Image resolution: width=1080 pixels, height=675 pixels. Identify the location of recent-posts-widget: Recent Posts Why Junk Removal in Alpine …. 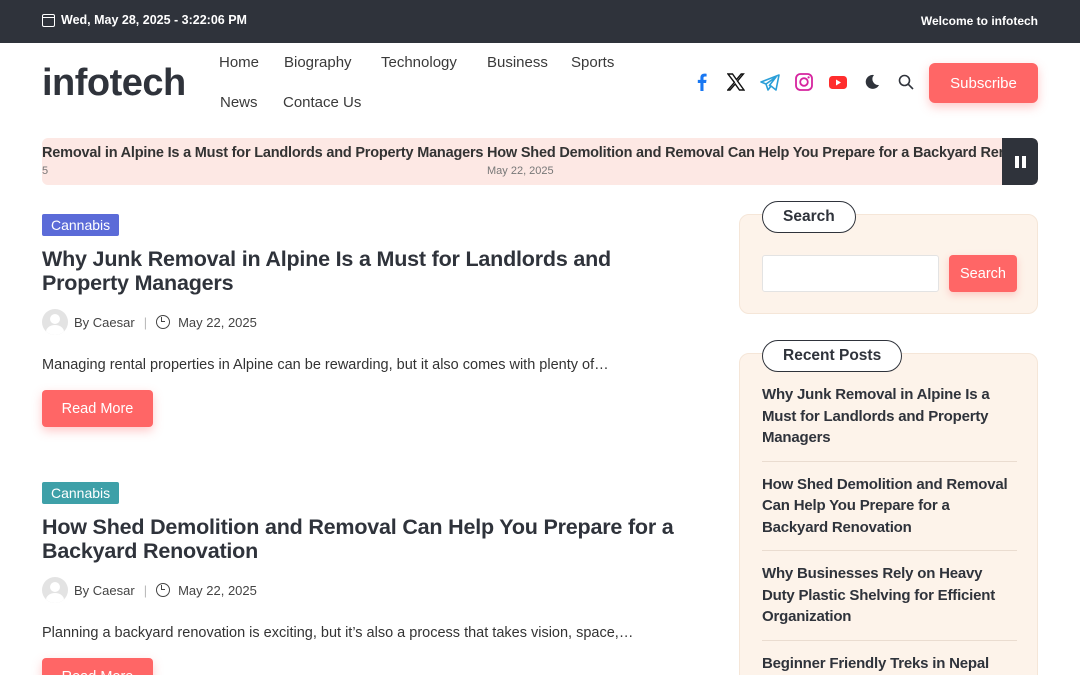
(888, 507).